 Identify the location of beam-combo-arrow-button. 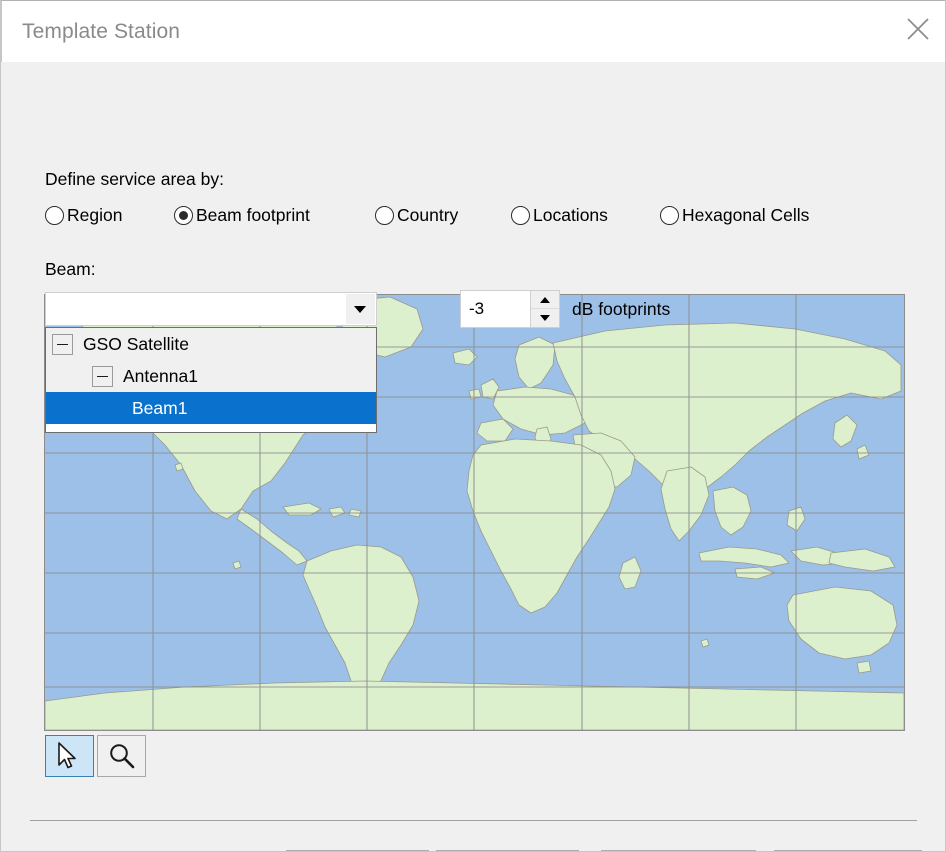
(360, 309).